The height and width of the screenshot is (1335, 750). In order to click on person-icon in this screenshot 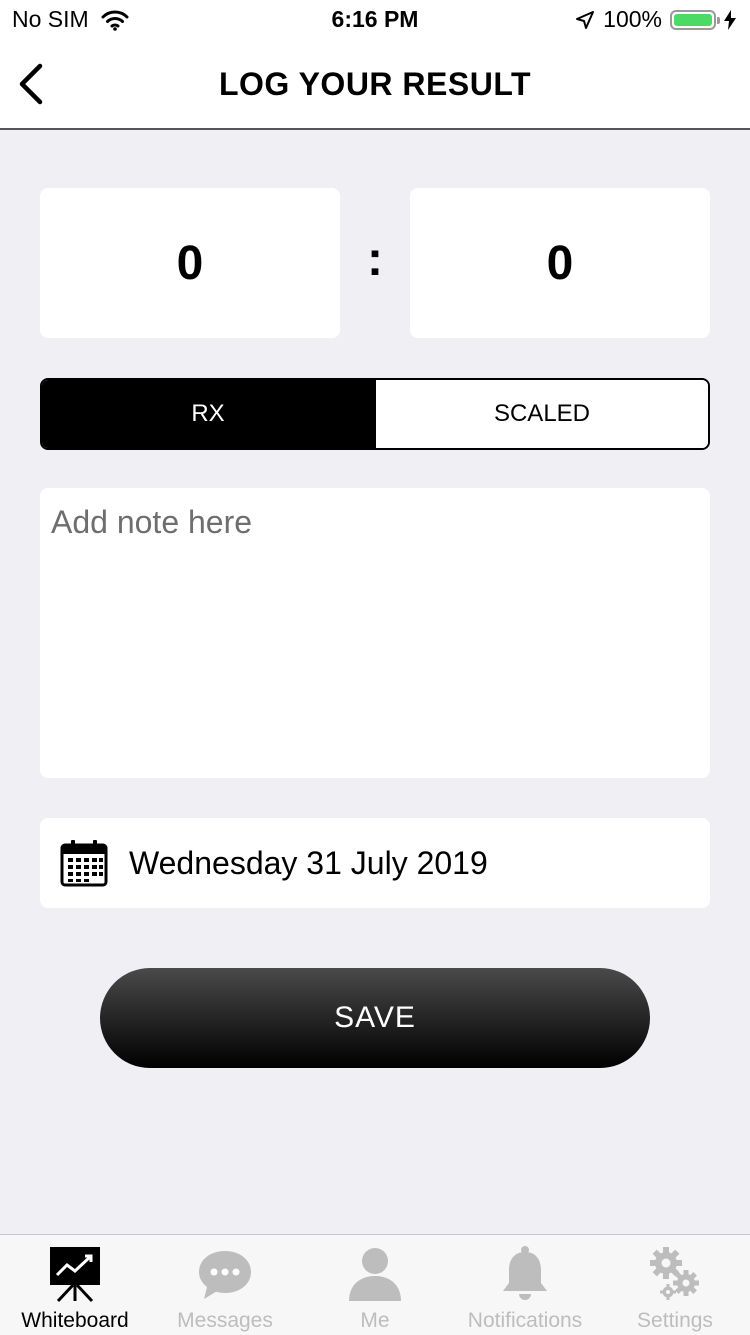, I will do `click(375, 1274)`.